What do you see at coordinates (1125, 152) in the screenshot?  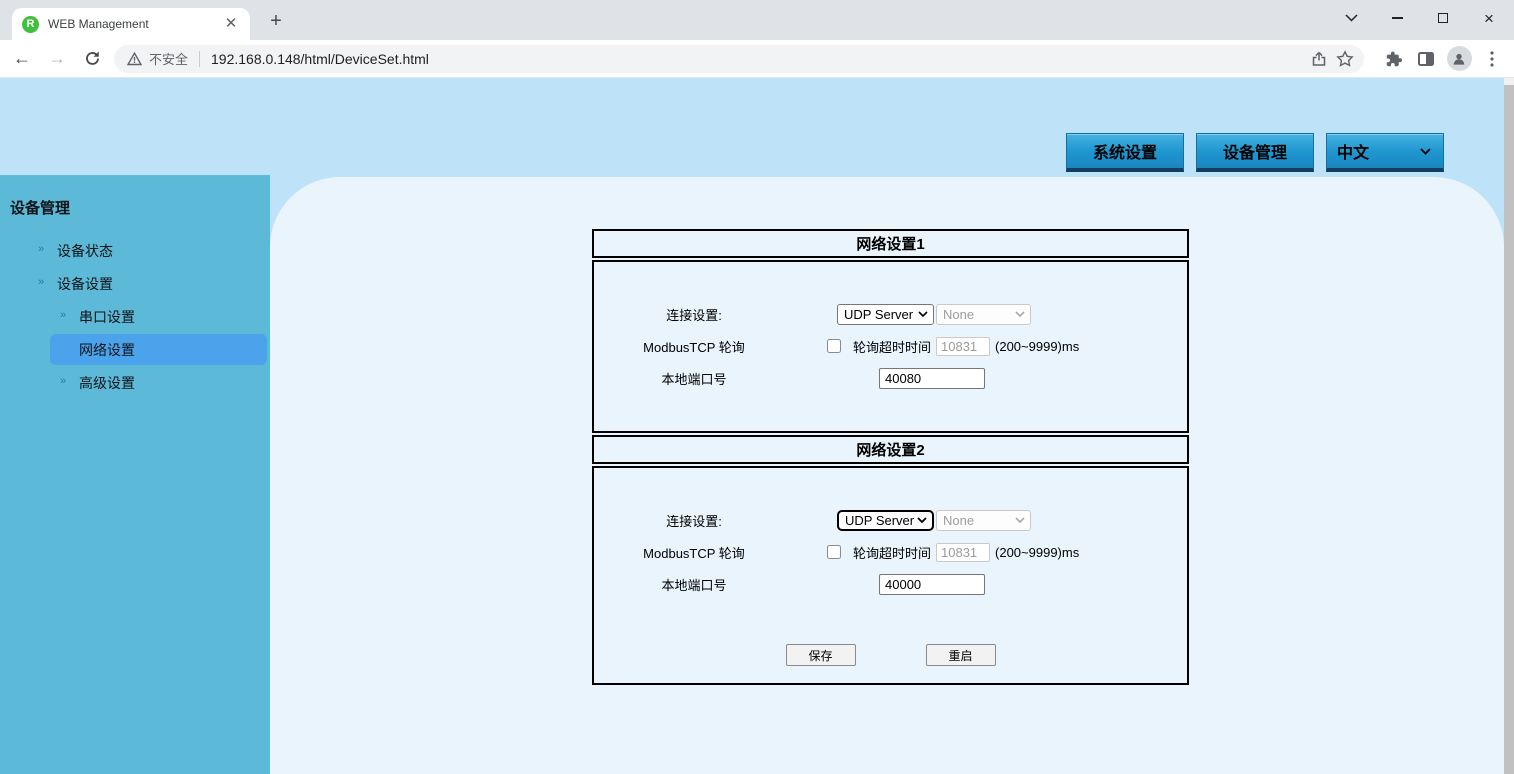 I see `system-settings-button: 系统设置` at bounding box center [1125, 152].